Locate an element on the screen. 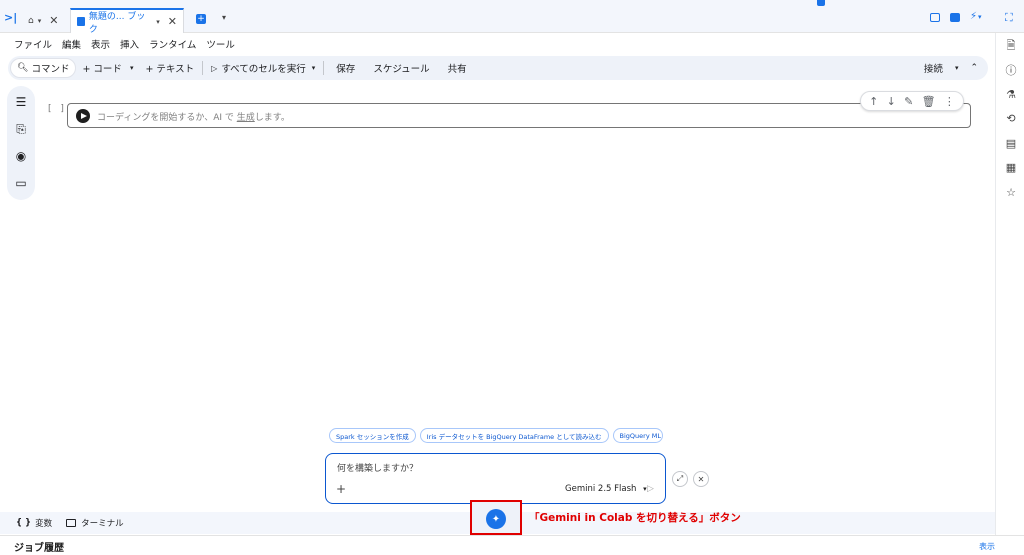 The height and width of the screenshot is (555, 1024). generate-link: 生成 is located at coordinates (246, 118).